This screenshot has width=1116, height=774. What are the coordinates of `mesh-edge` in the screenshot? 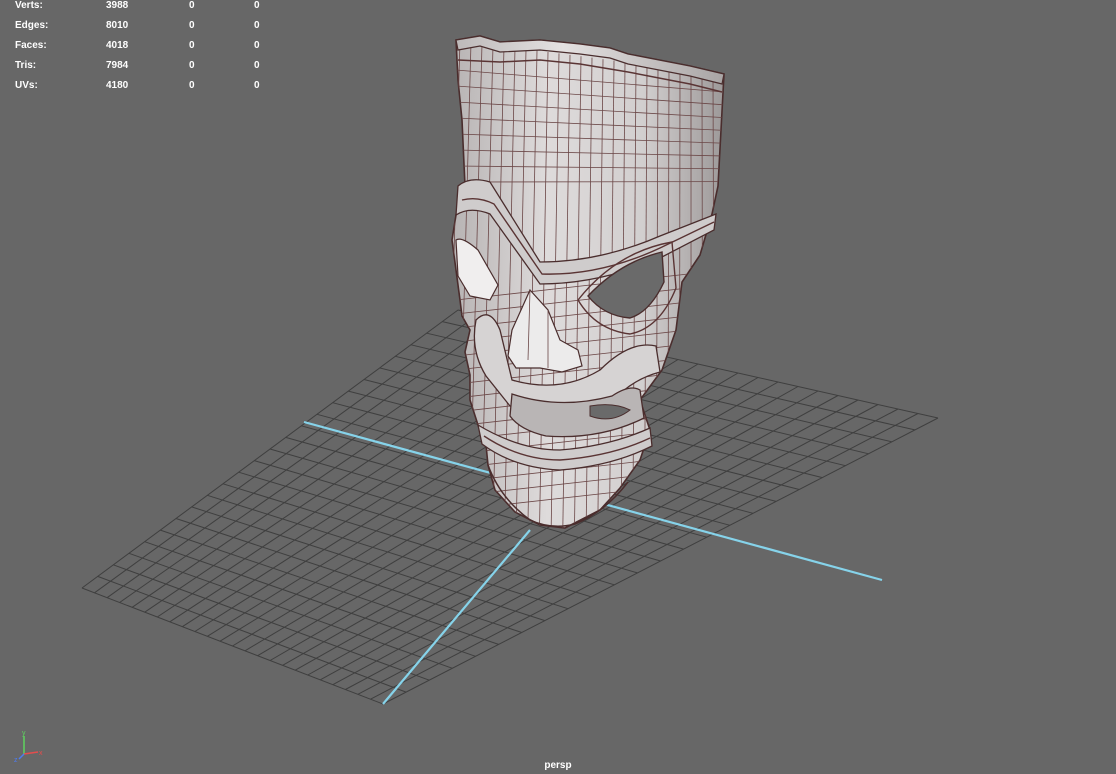 It's located at (723, 301).